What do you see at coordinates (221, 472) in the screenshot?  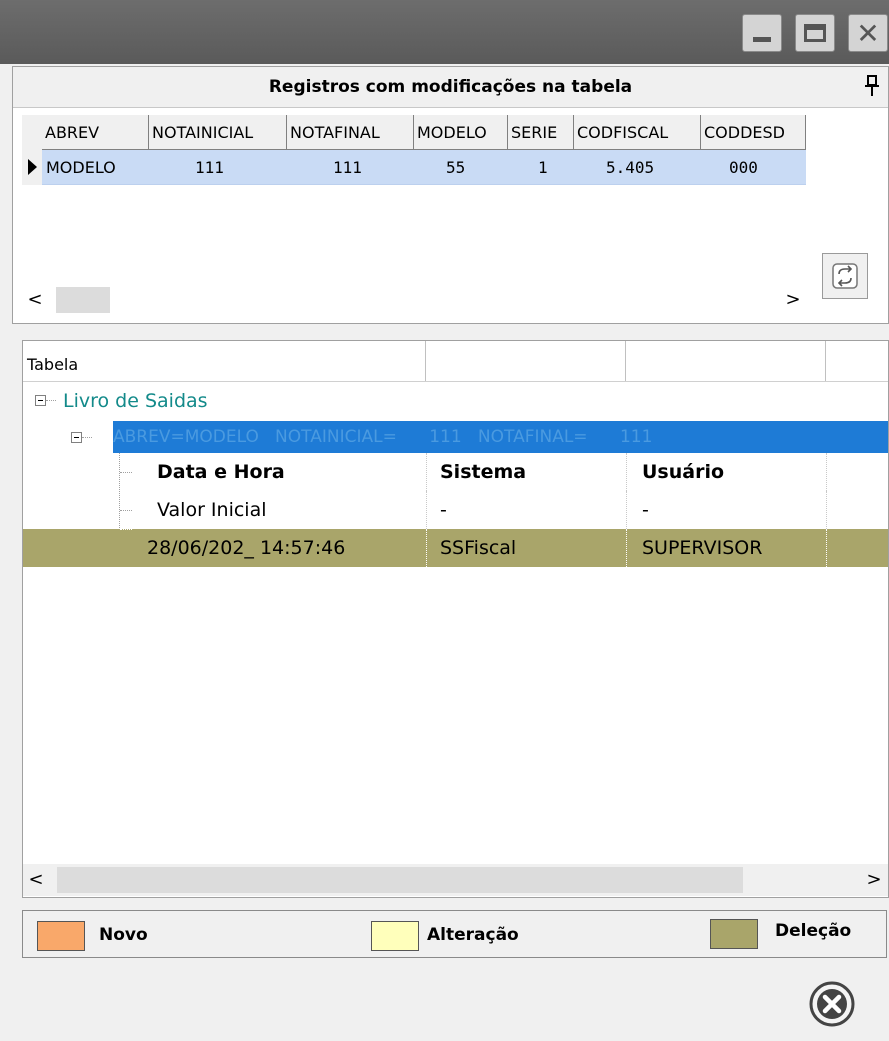 I see `detail-header-datahora: Data e Hora` at bounding box center [221, 472].